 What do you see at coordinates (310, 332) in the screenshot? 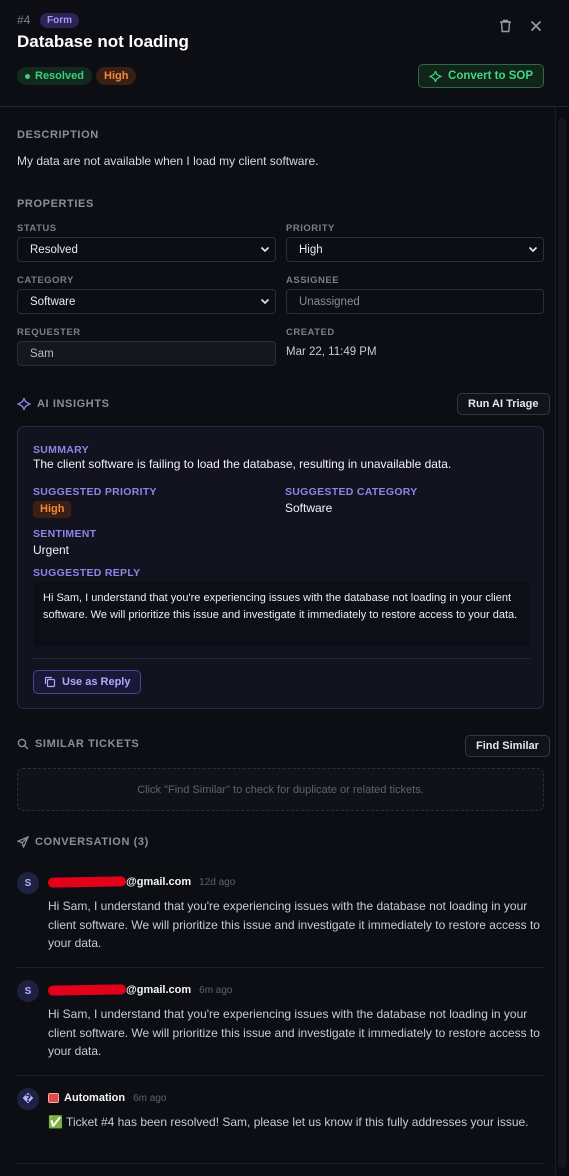
I see `created-label: CREATED` at bounding box center [310, 332].